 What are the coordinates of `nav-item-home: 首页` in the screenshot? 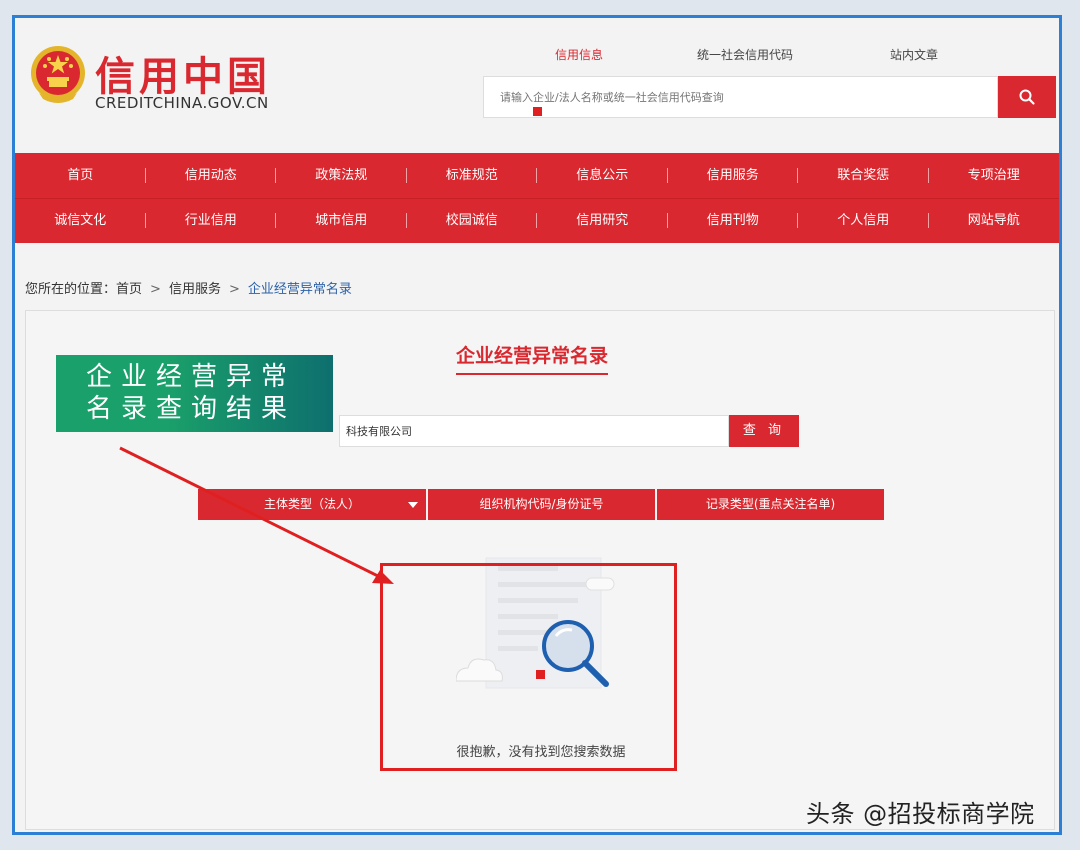 It's located at (80, 175).